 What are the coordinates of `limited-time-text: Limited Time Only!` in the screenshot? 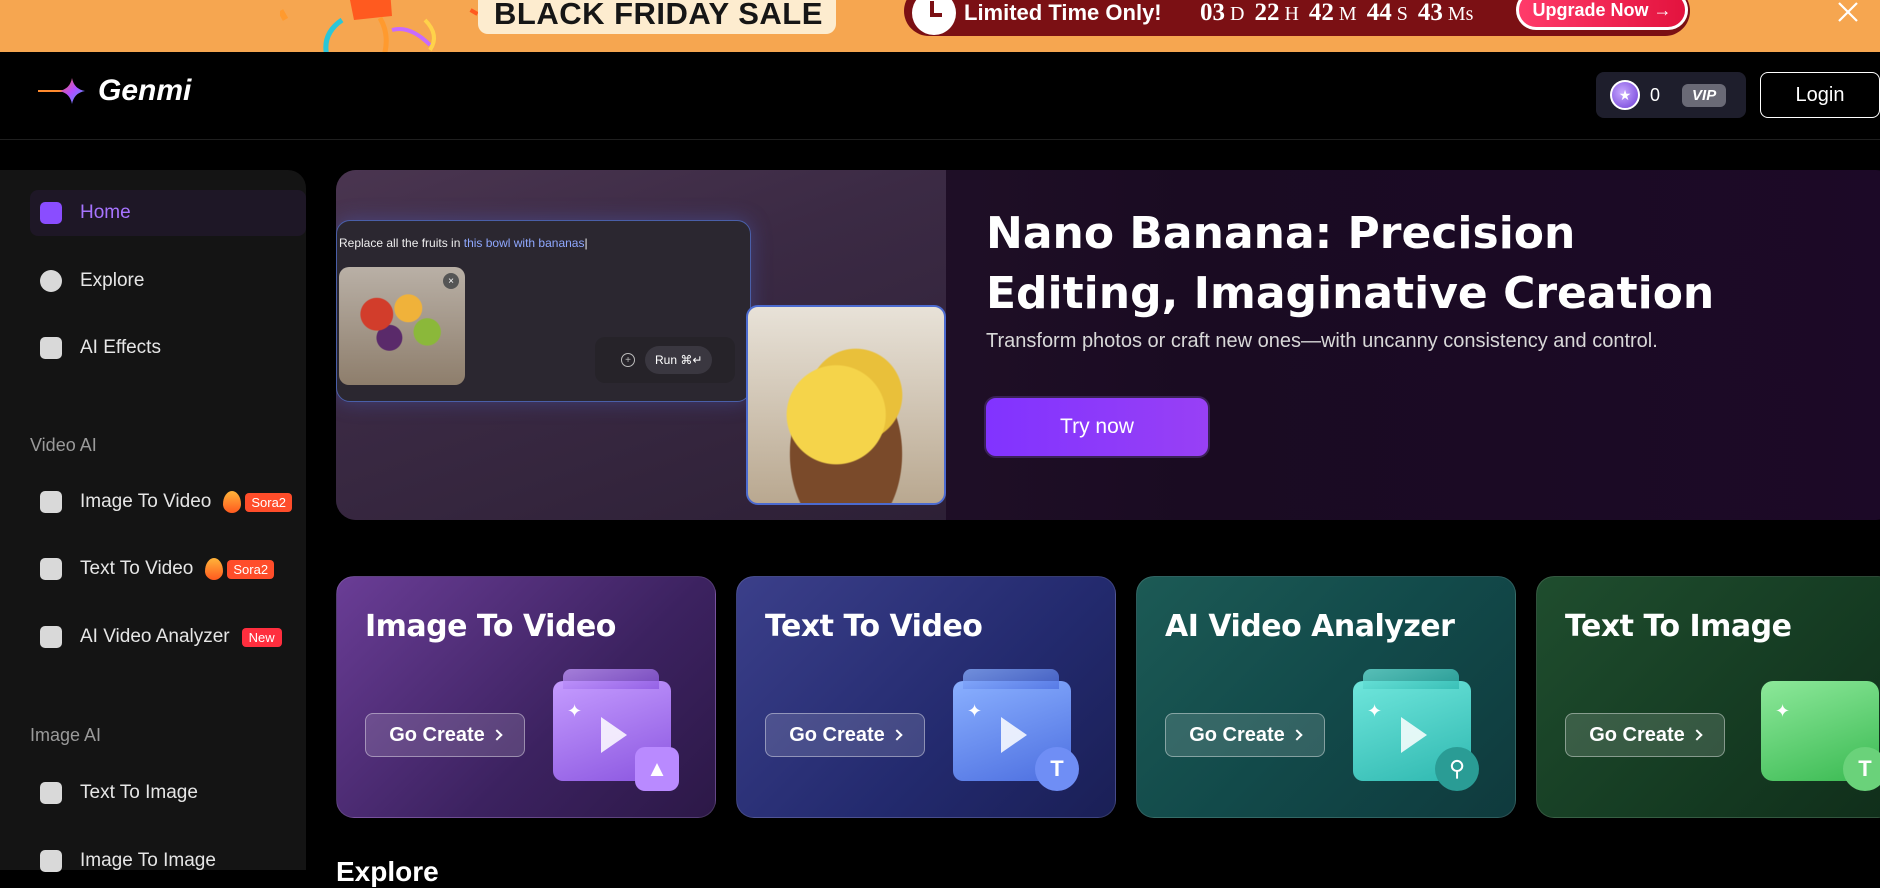 It's located at (1063, 12).